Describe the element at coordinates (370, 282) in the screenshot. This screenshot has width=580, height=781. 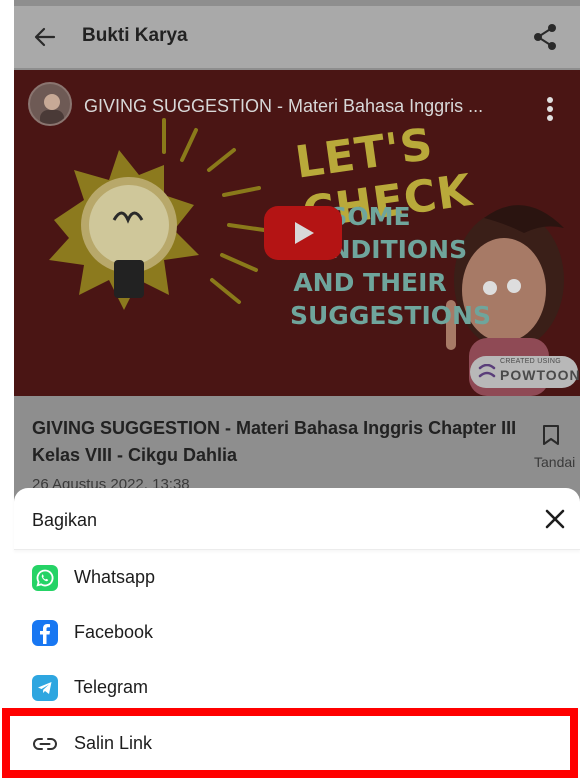
I see `overlay-line: AND THEIR` at that location.